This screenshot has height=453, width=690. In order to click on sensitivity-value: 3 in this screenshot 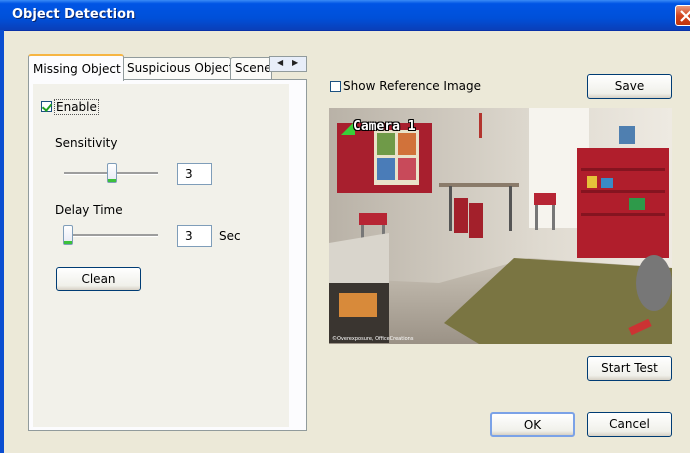, I will do `click(194, 174)`.